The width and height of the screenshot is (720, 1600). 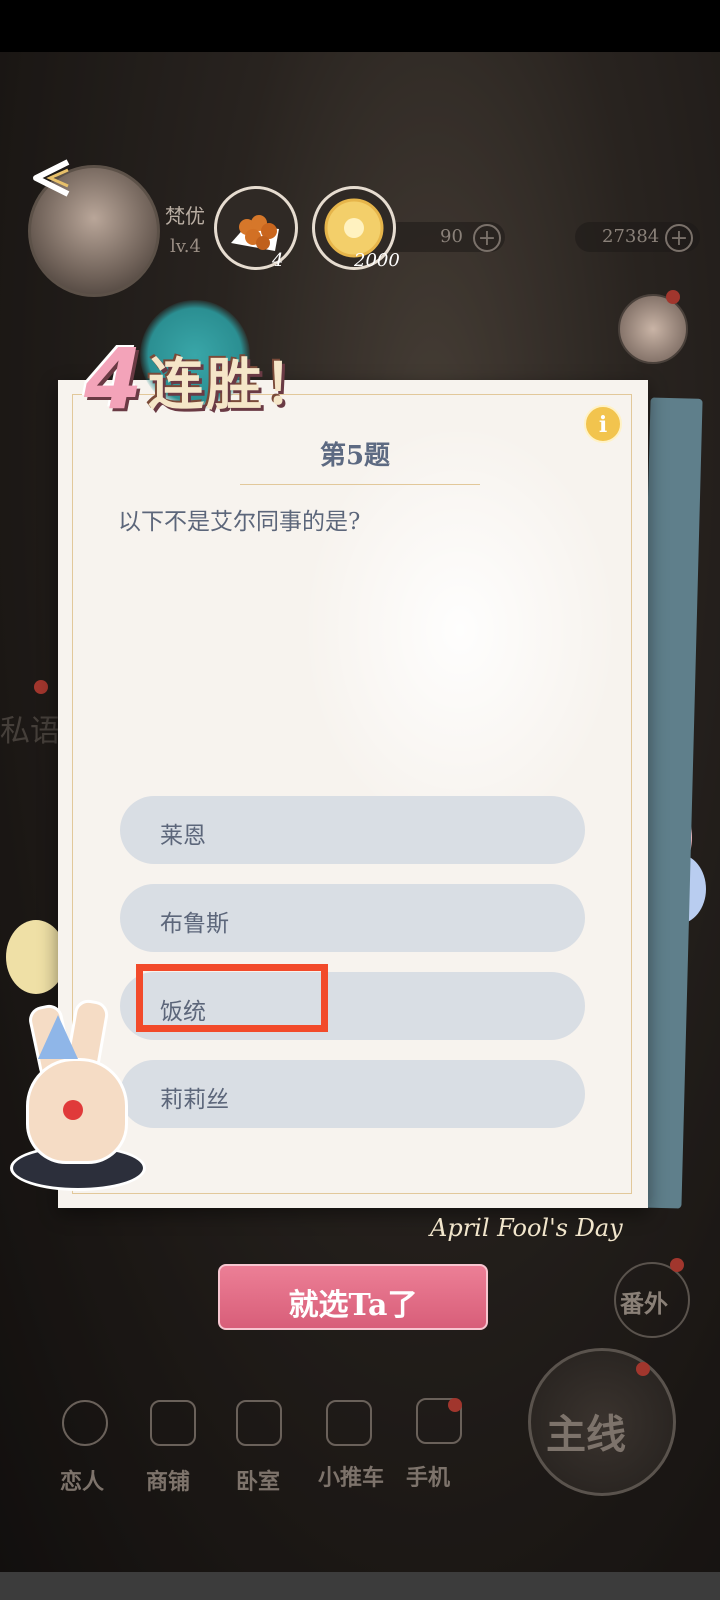 What do you see at coordinates (113, 379) in the screenshot?
I see `streak-count: 4` at bounding box center [113, 379].